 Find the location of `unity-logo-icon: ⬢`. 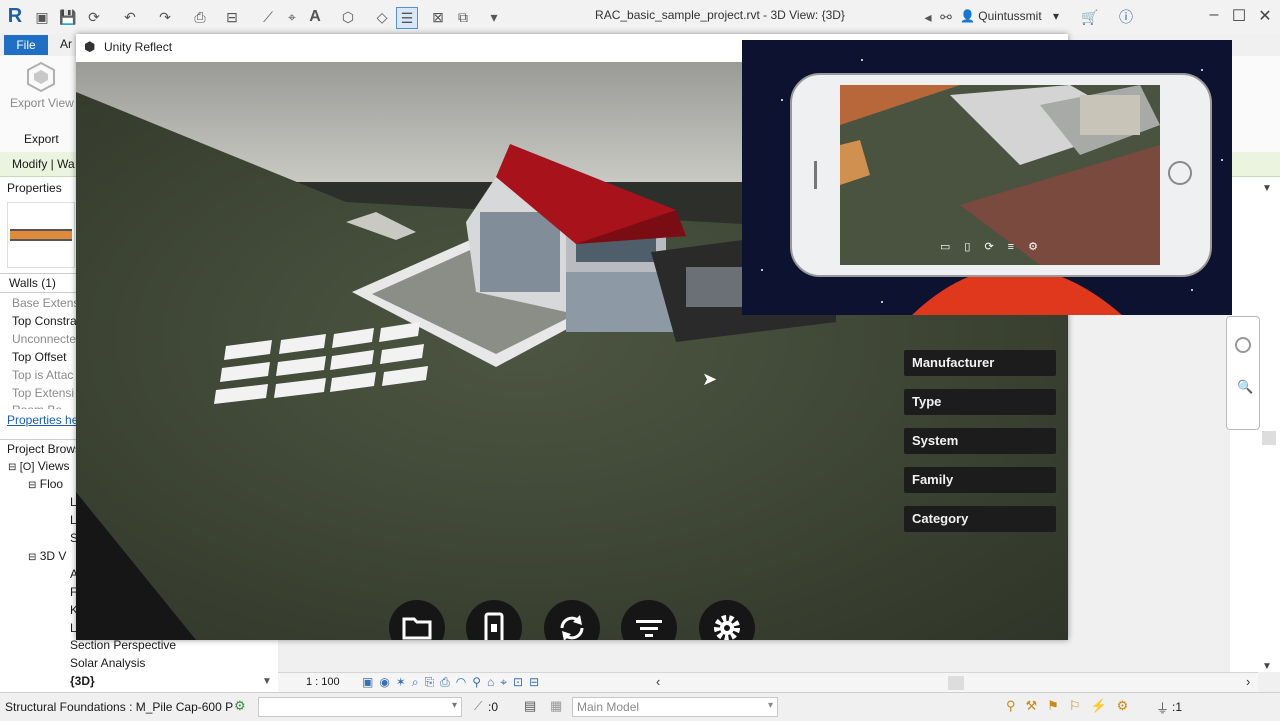

unity-logo-icon: ⬢ is located at coordinates (90, 46).